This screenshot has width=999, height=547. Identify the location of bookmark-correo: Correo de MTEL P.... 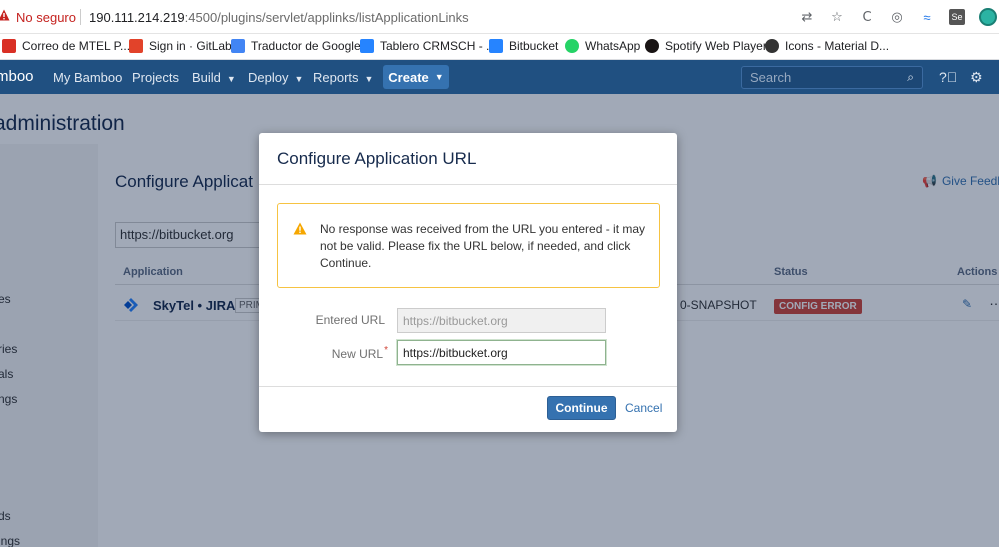
(66, 46).